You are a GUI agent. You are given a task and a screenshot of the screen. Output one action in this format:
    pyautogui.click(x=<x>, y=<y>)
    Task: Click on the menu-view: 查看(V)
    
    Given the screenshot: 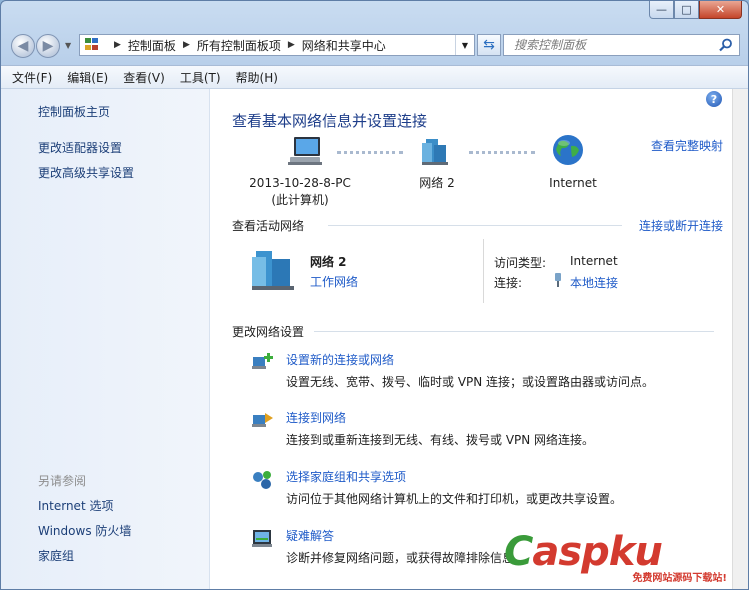 What is the action you would take?
    pyautogui.click(x=144, y=77)
    